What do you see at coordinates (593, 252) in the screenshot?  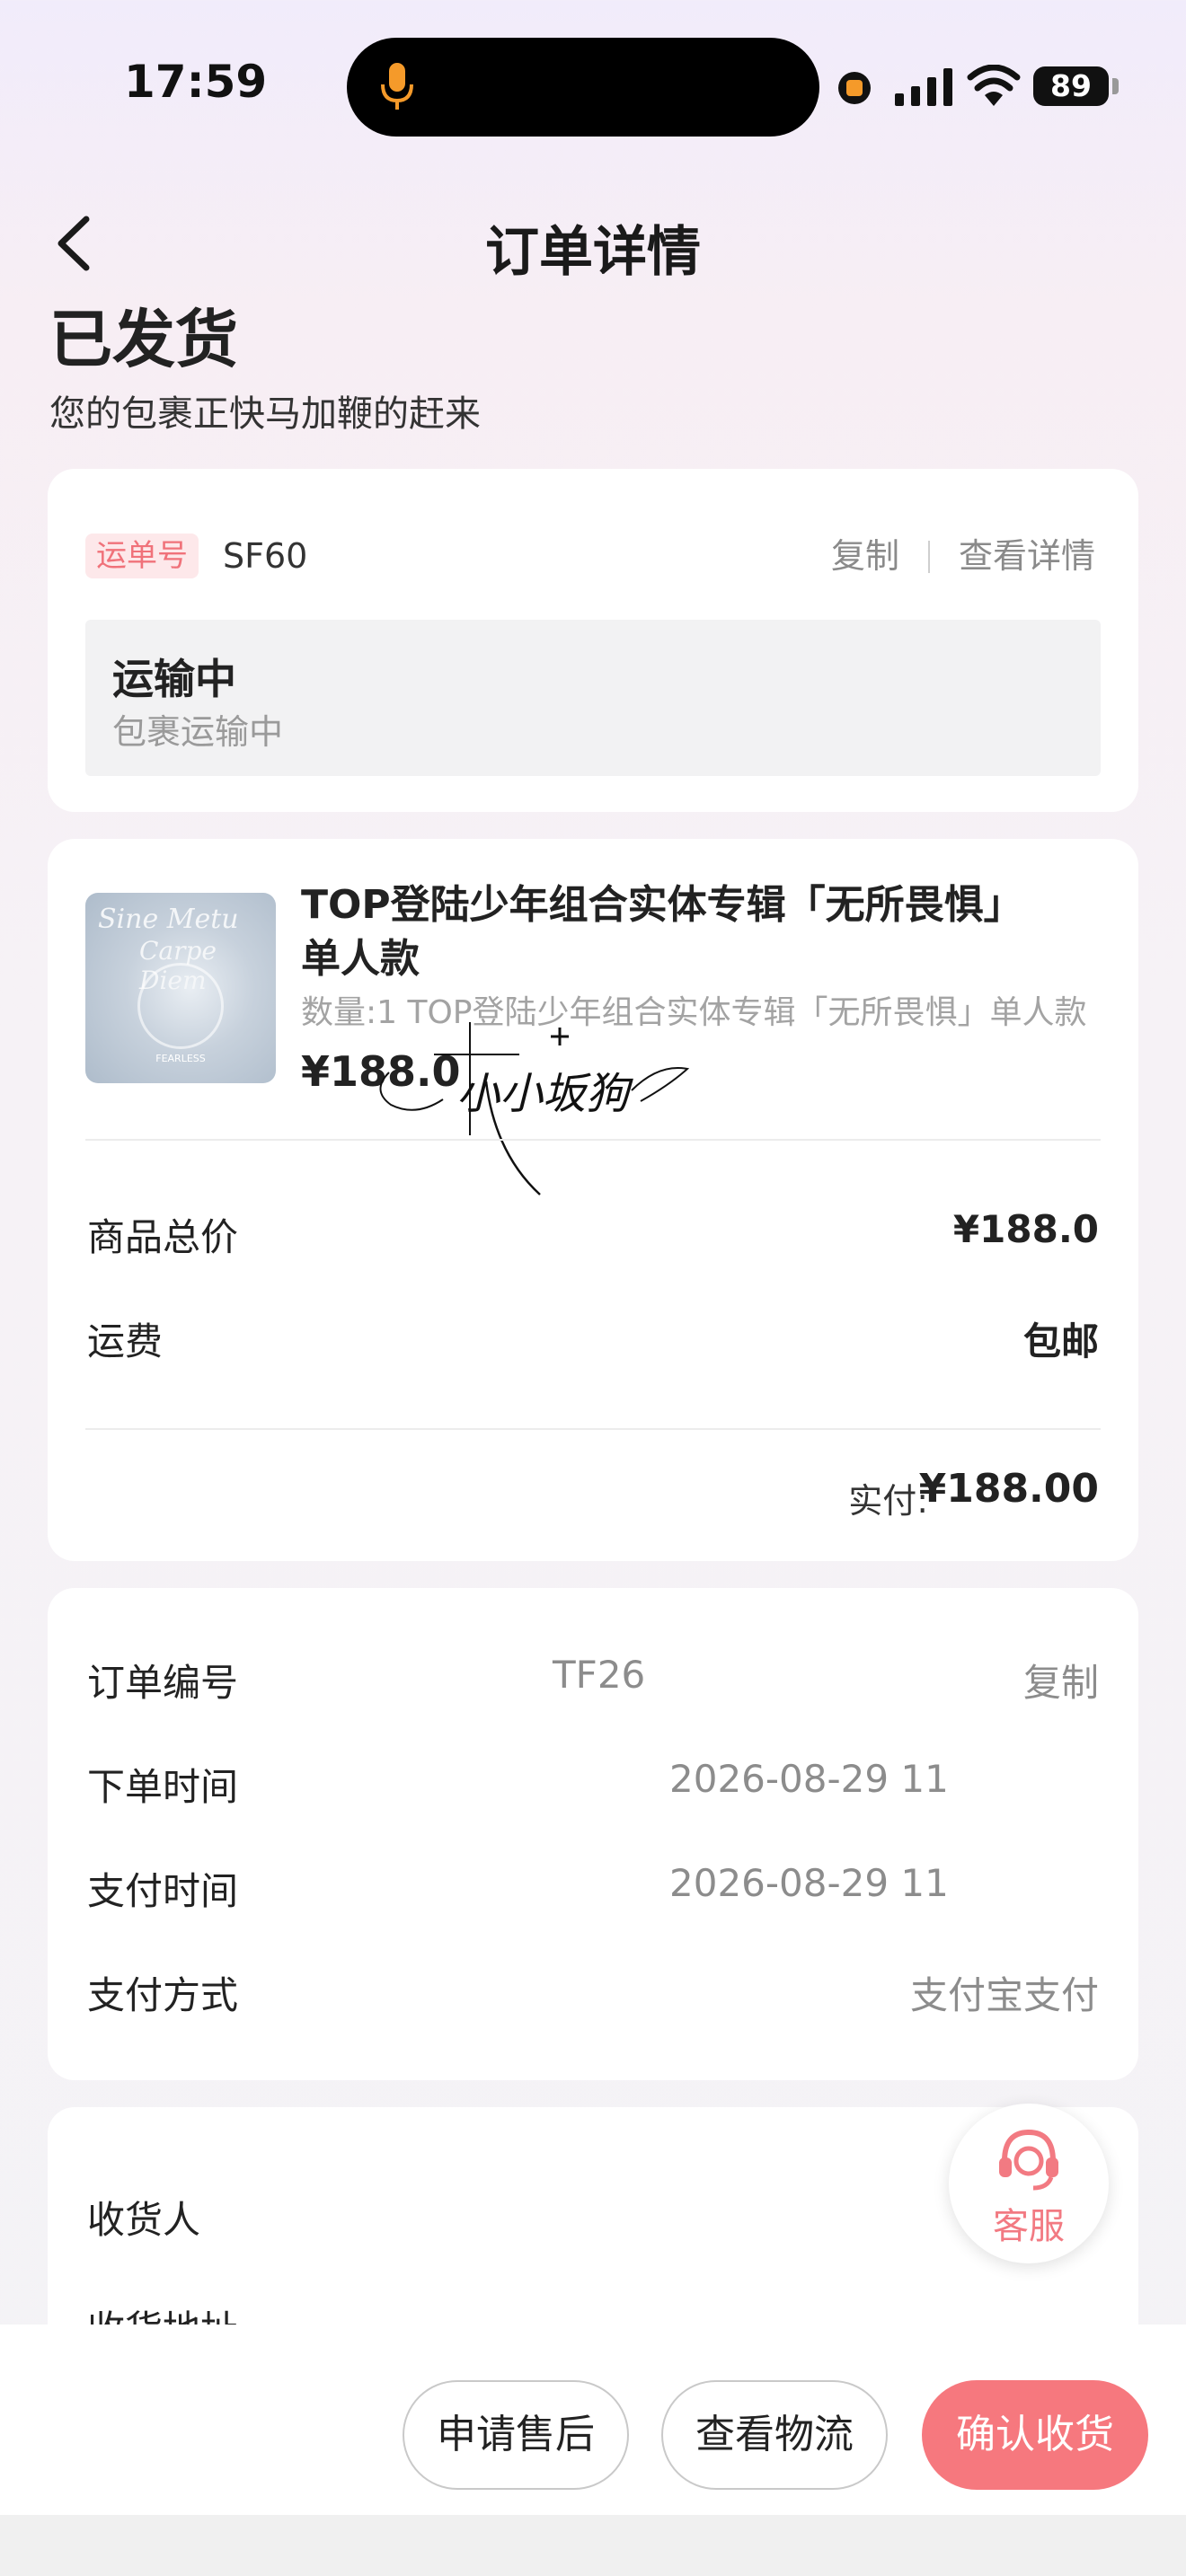 I see `page-title: 订单详情` at bounding box center [593, 252].